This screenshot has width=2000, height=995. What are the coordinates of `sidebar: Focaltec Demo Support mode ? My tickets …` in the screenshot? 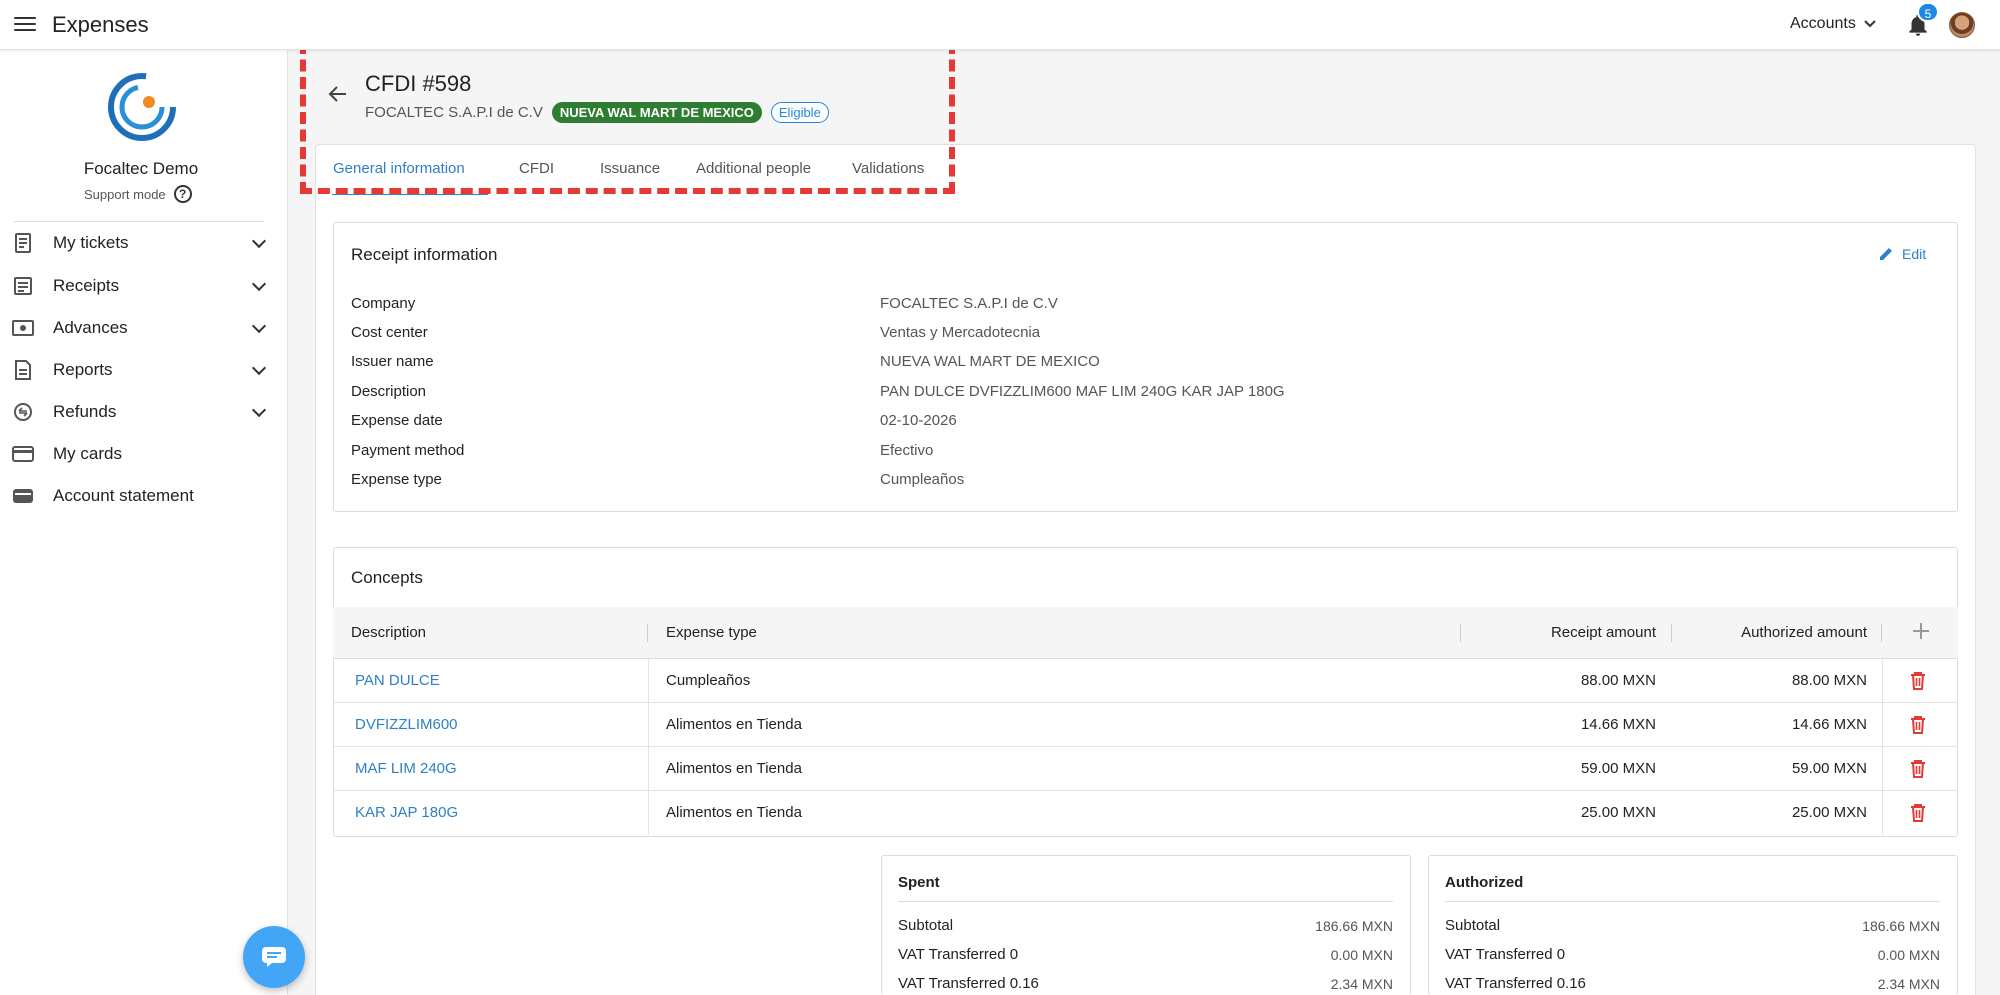 It's located at (144, 522).